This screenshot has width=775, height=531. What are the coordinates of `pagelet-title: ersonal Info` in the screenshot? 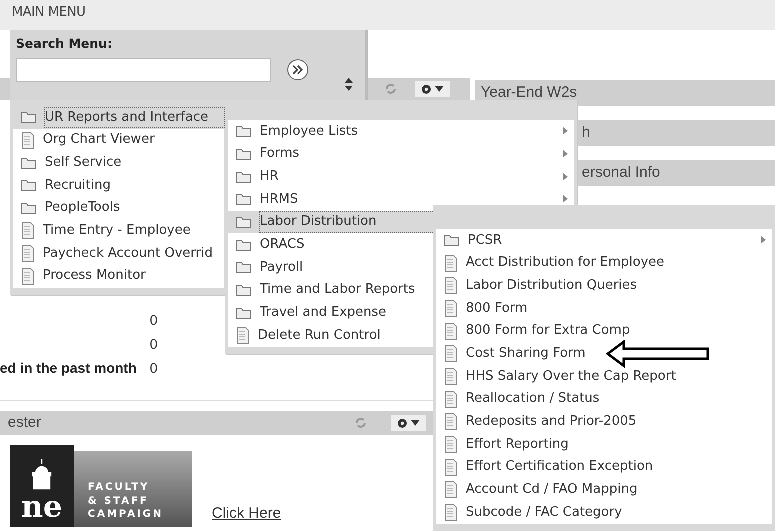 It's located at (621, 172).